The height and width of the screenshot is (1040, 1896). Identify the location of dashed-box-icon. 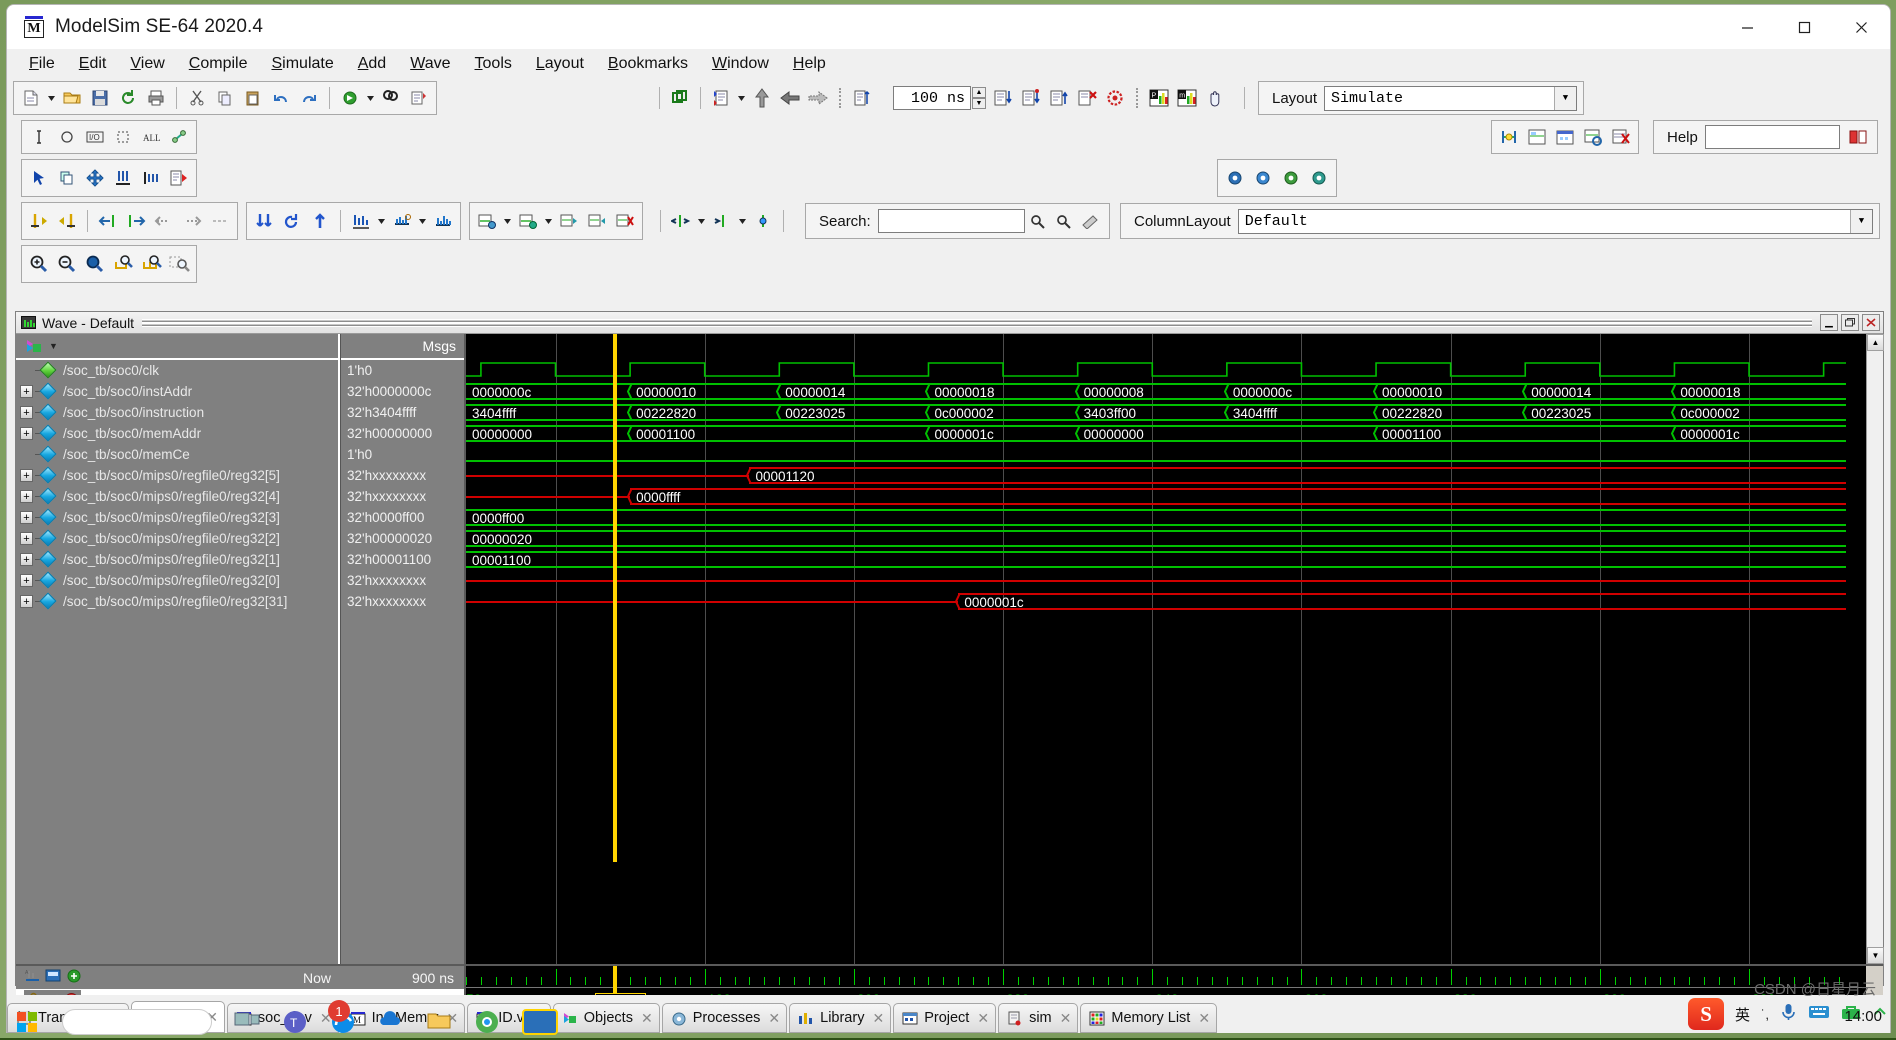
(123, 137).